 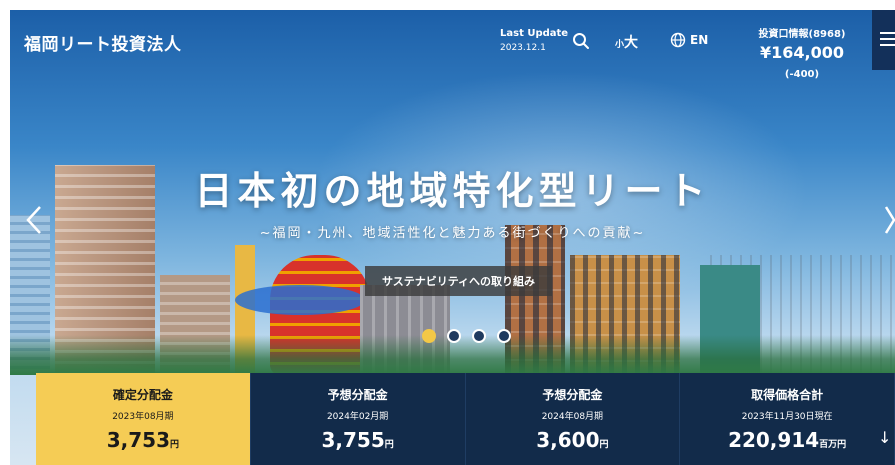 What do you see at coordinates (466, 336) in the screenshot?
I see `carousel-indicators` at bounding box center [466, 336].